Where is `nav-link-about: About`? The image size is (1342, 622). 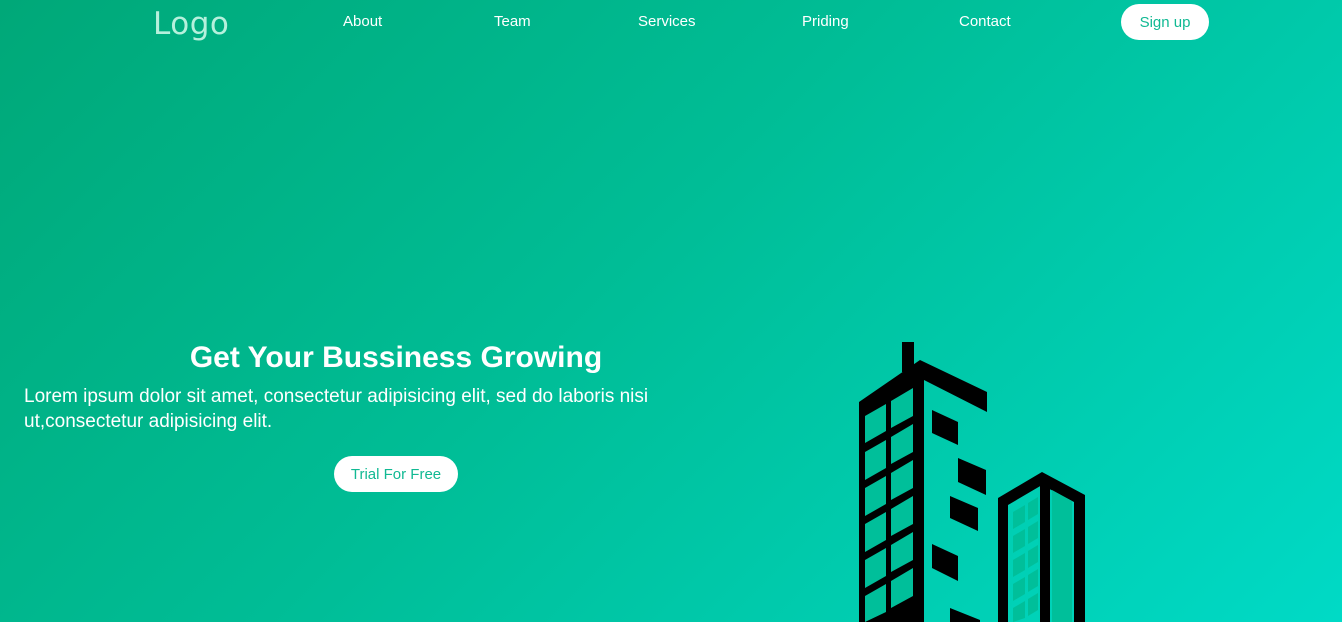 nav-link-about: About is located at coordinates (362, 21).